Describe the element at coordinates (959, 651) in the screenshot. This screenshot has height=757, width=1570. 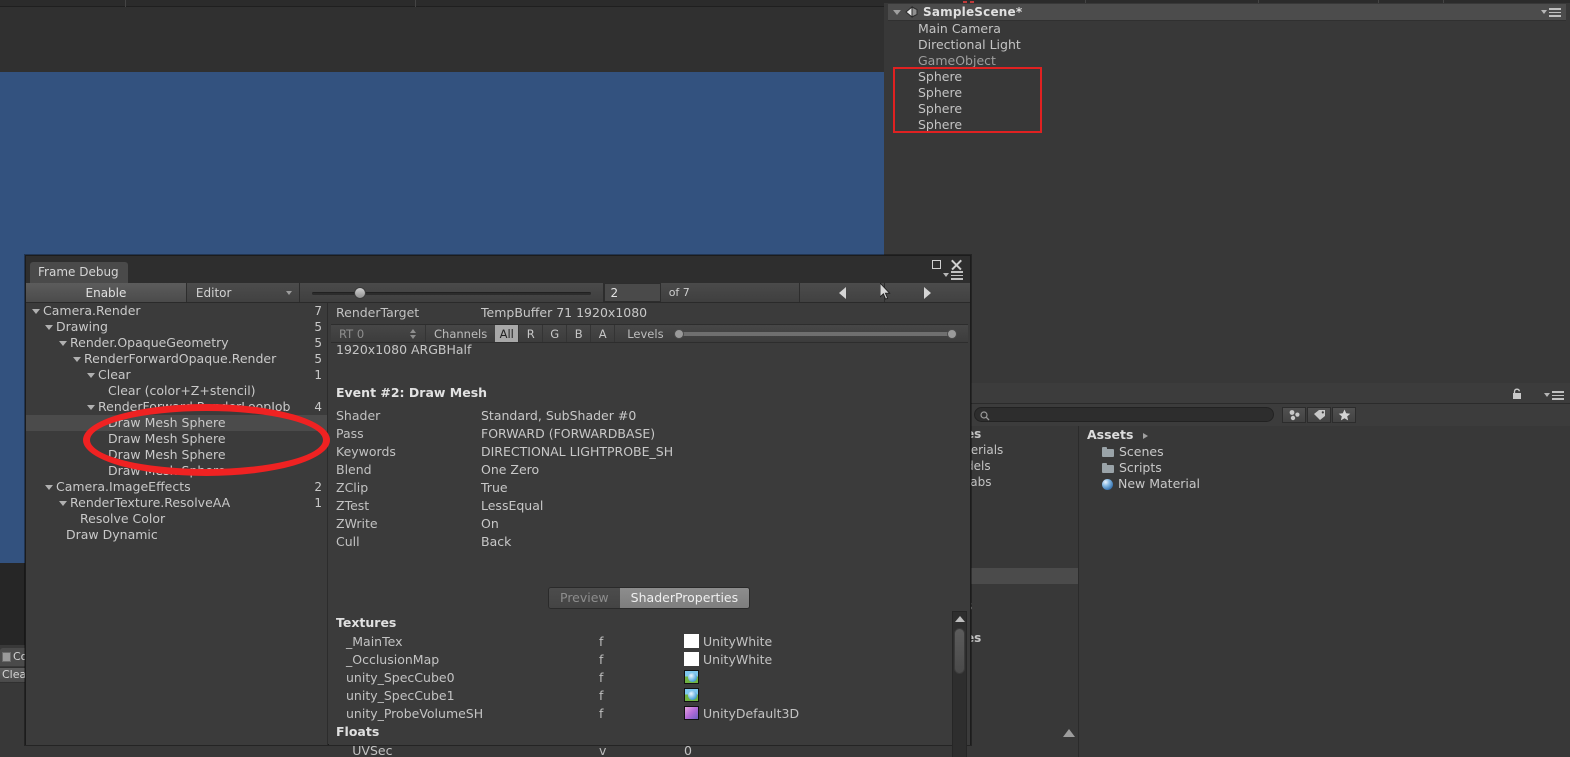
I see `scrollbar-thumb` at that location.